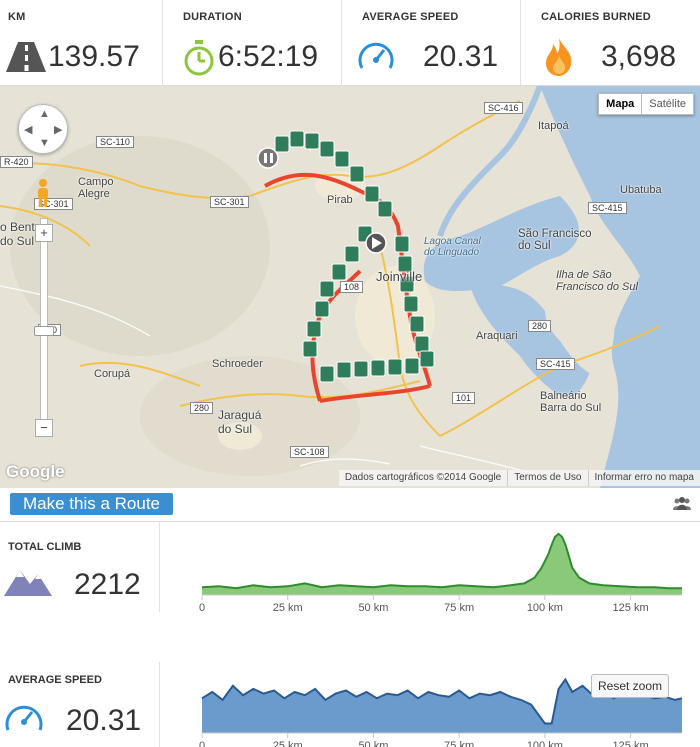 This screenshot has height=747, width=700. Describe the element at coordinates (464, 398) in the screenshot. I see `road-shield: 101` at that location.